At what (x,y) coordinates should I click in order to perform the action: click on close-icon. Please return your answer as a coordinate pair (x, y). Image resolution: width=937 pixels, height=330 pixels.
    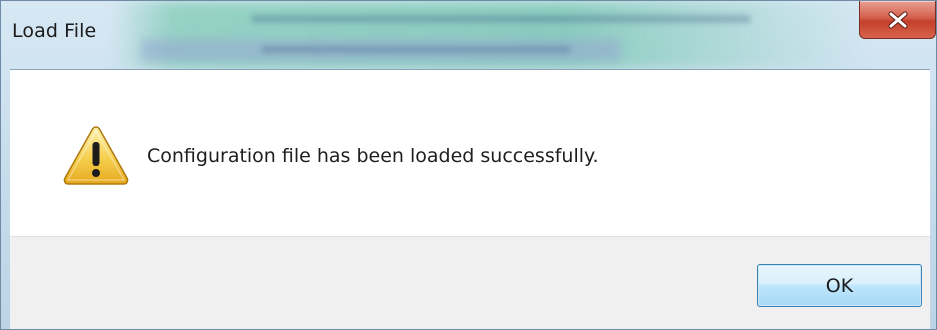
    Looking at the image, I should click on (897, 19).